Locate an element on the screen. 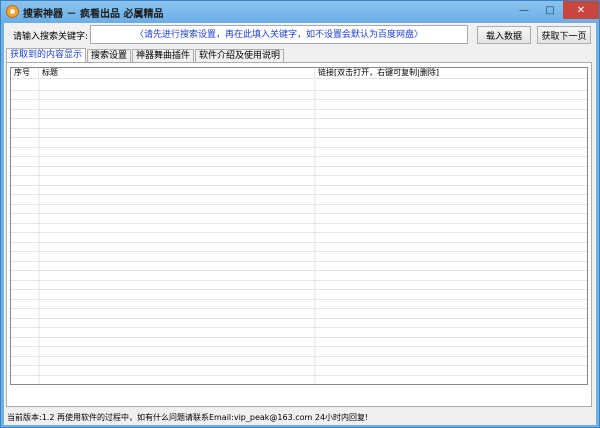 The width and height of the screenshot is (600, 428). tab-strip: 获取到的内容显示 搜索设置 神器舞曲插件 软件介绍及使用说明 is located at coordinates (145, 55).